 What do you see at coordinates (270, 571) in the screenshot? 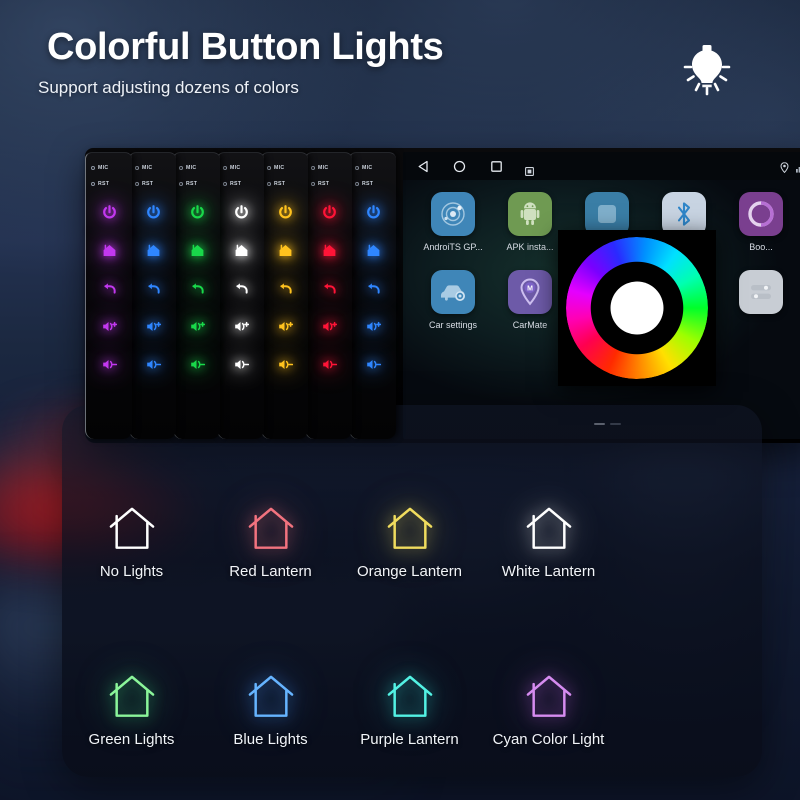
I see `light-mode-label: Red Lantern` at bounding box center [270, 571].